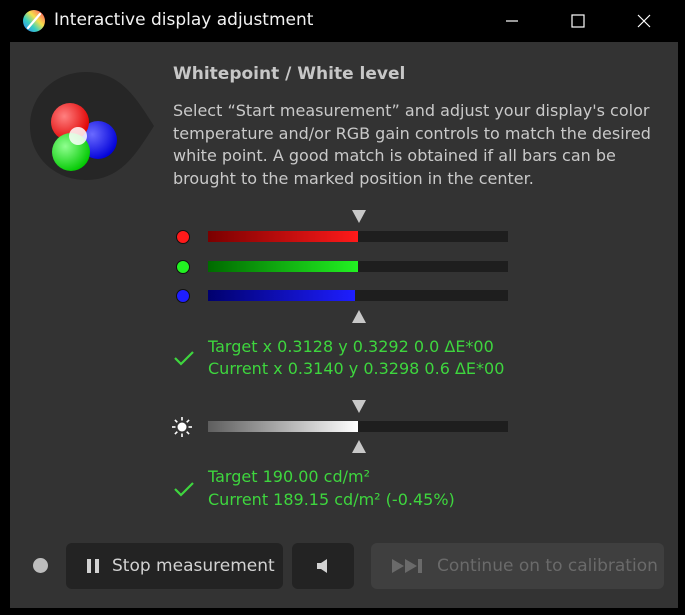 Image resolution: width=685 pixels, height=615 pixels. I want to click on luminance-bar, so click(358, 426).